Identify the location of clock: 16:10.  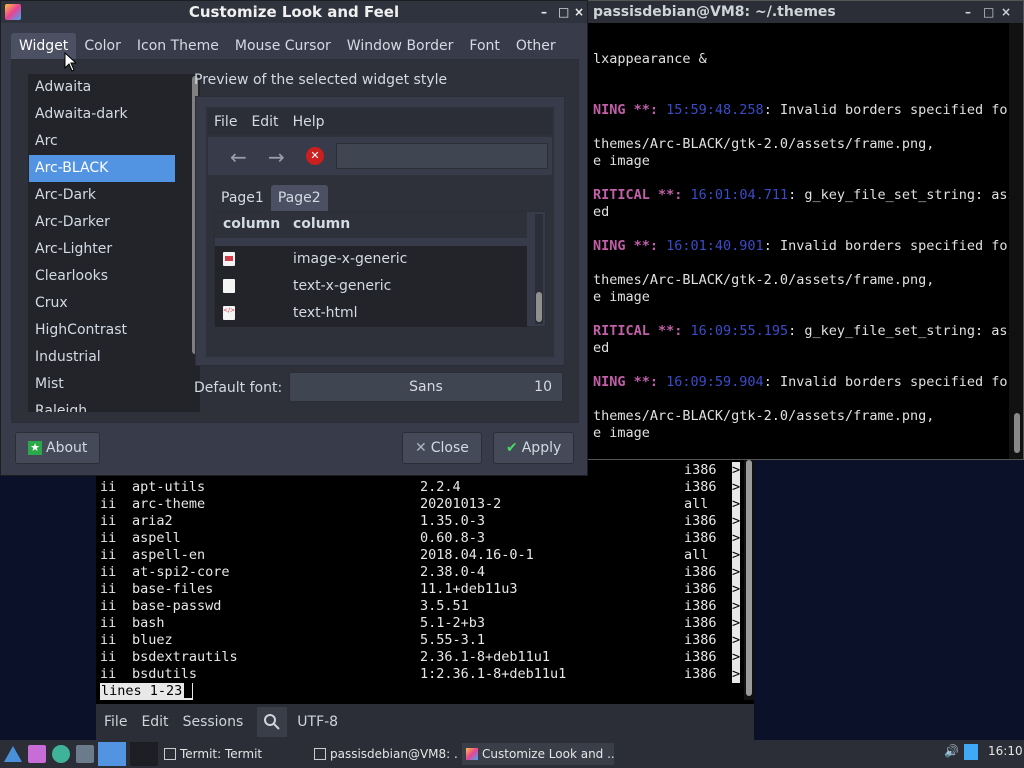
(1005, 751).